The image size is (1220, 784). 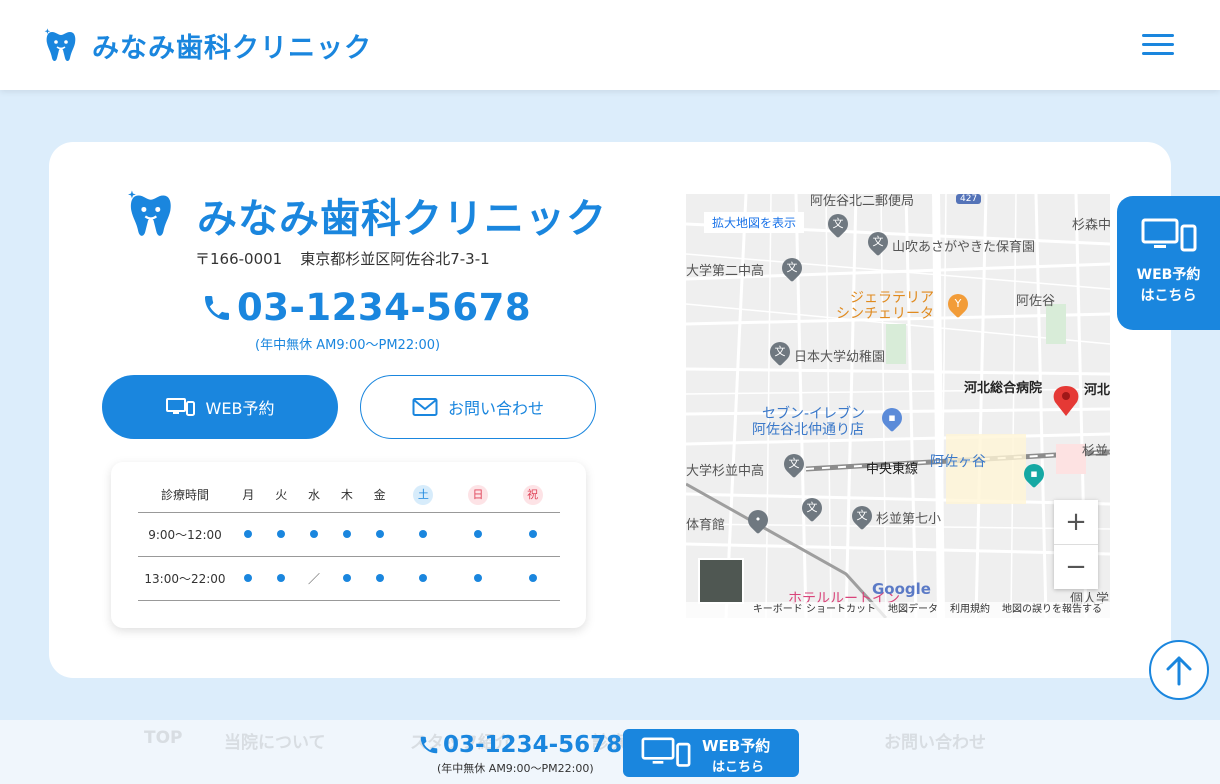 I want to click on footer-phone: 03-1234-5678, so click(x=520, y=745).